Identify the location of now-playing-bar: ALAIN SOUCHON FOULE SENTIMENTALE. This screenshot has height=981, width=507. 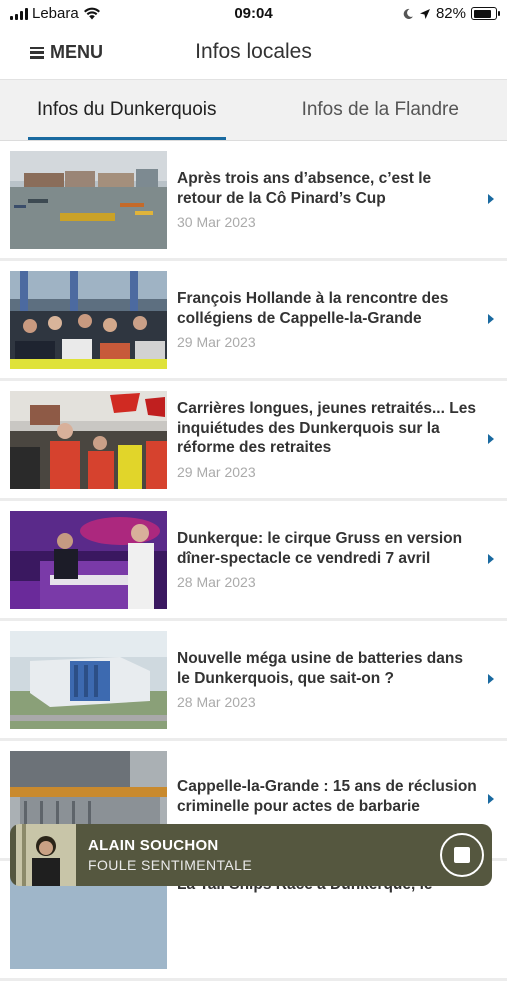
(251, 855).